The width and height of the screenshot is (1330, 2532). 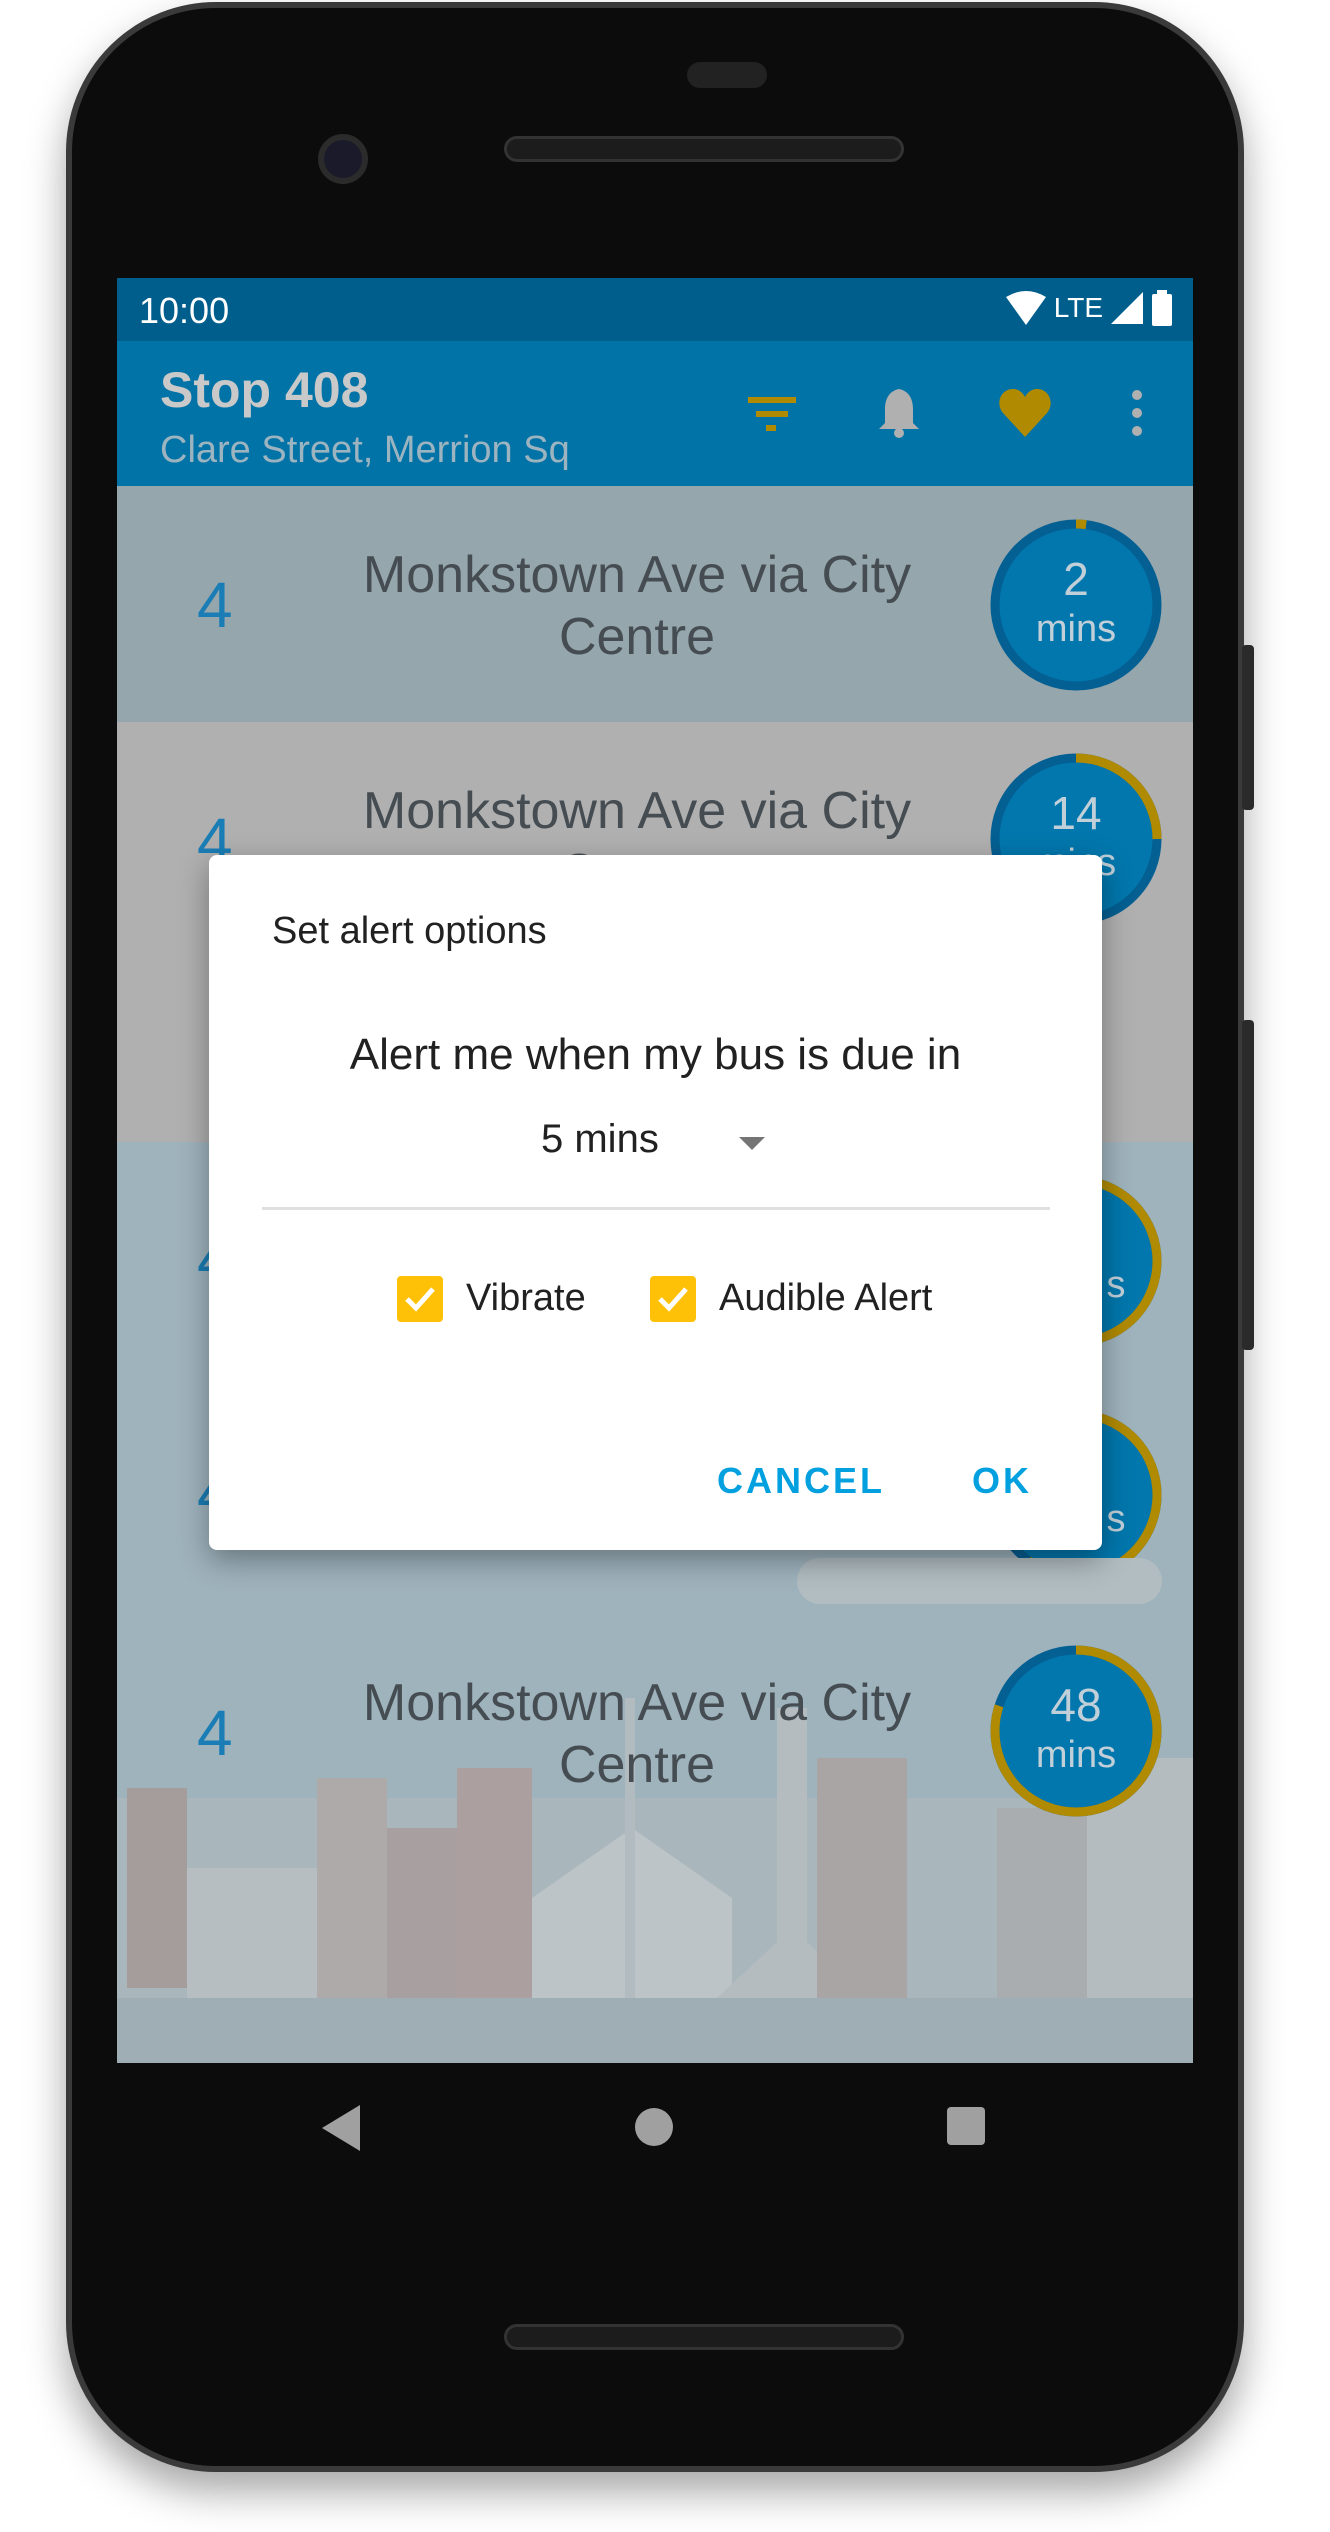 I want to click on due-time-badge: 48 mins, so click(x=1076, y=1731).